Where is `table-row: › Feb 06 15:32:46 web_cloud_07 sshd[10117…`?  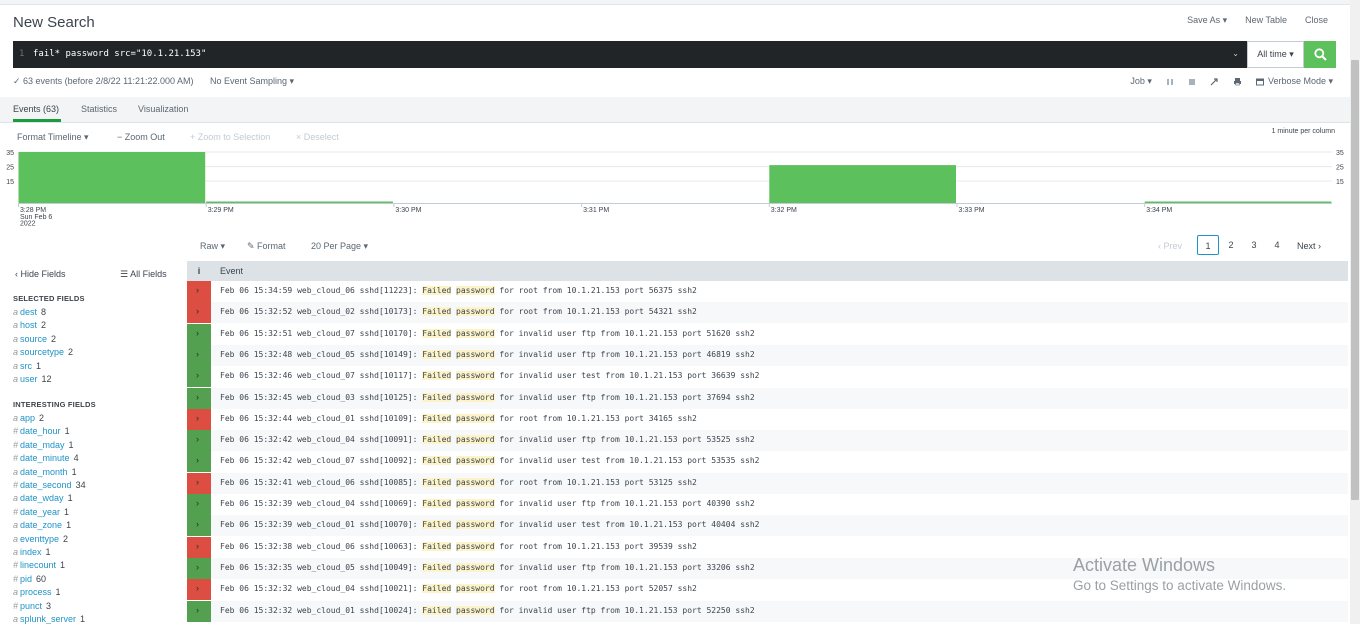
table-row: › Feb 06 15:32:46 web_cloud_07 sshd[10117… is located at coordinates (767, 377).